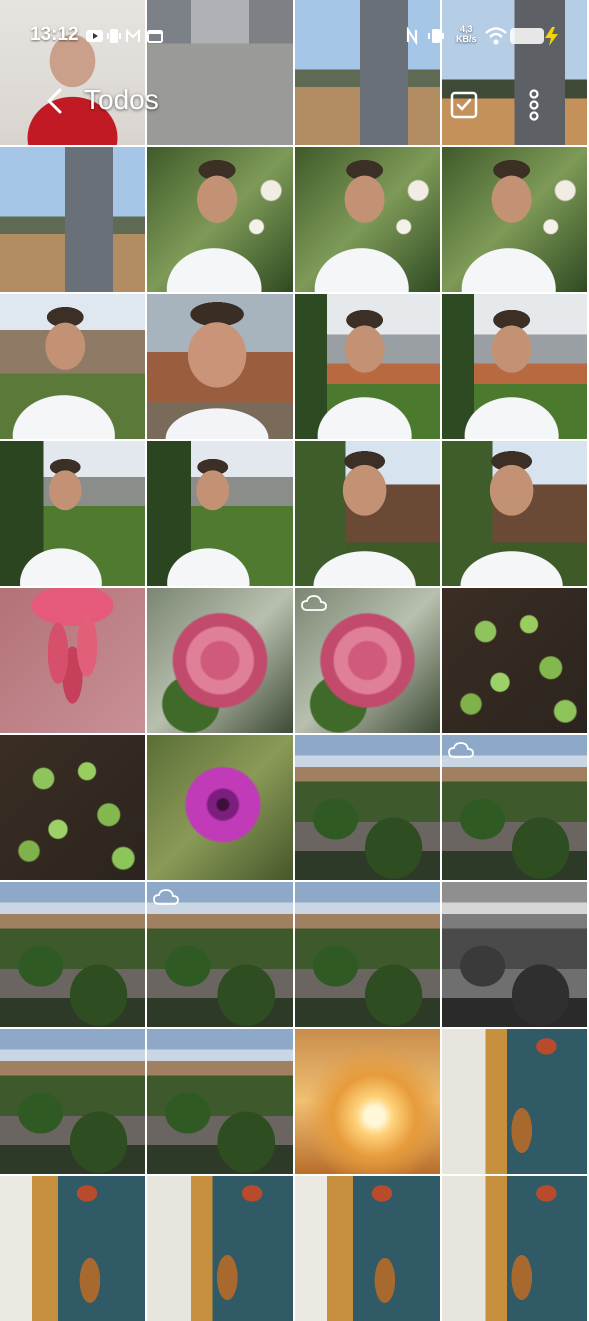 The width and height of the screenshot is (589, 1321). I want to click on back-button, so click(55, 101).